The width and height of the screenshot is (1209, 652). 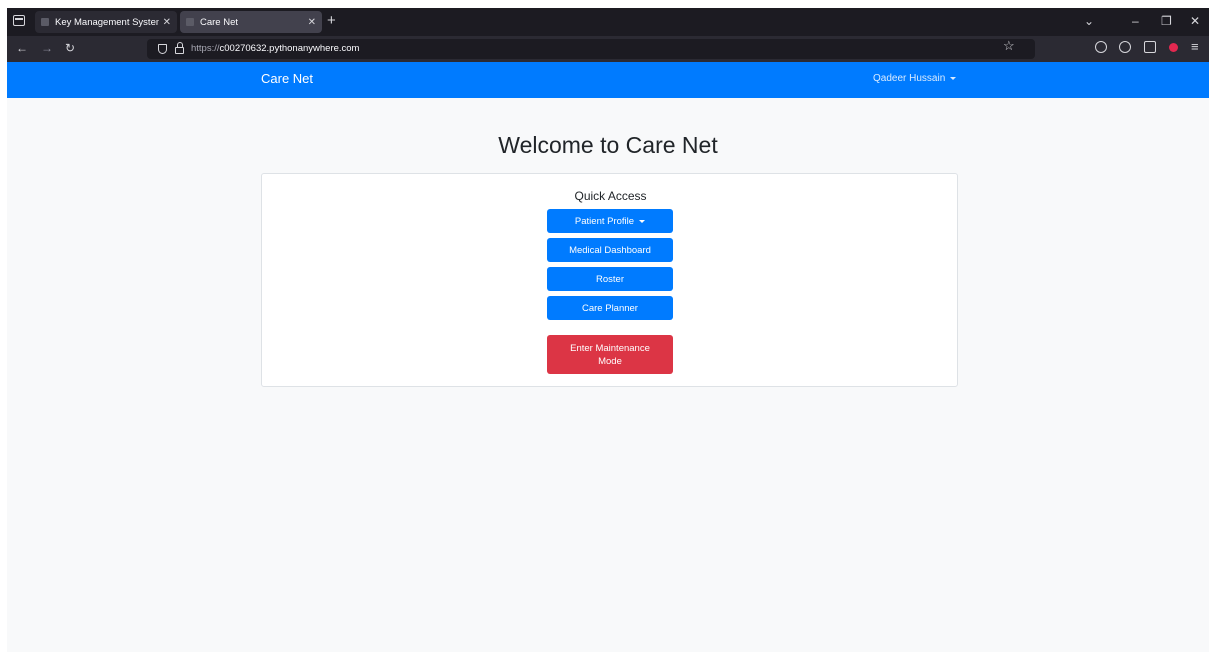 I want to click on close-window-icon: ✕, so click(x=1195, y=21).